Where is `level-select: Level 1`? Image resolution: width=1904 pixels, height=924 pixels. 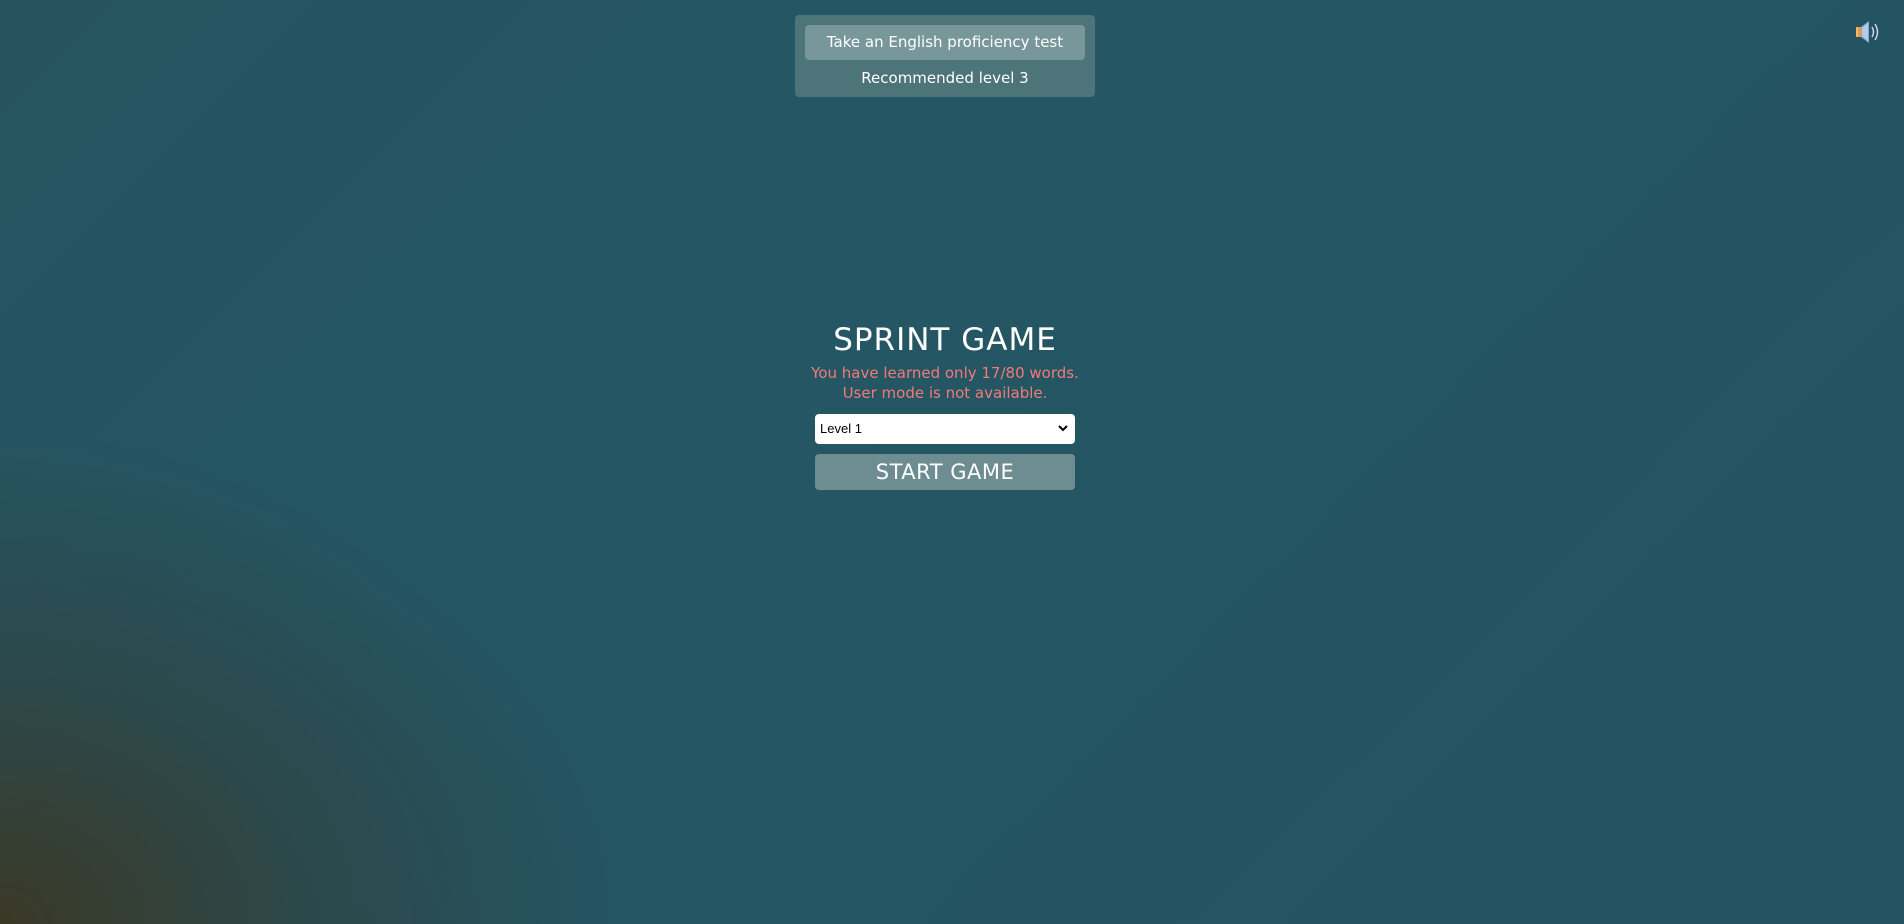 level-select: Level 1 is located at coordinates (945, 429).